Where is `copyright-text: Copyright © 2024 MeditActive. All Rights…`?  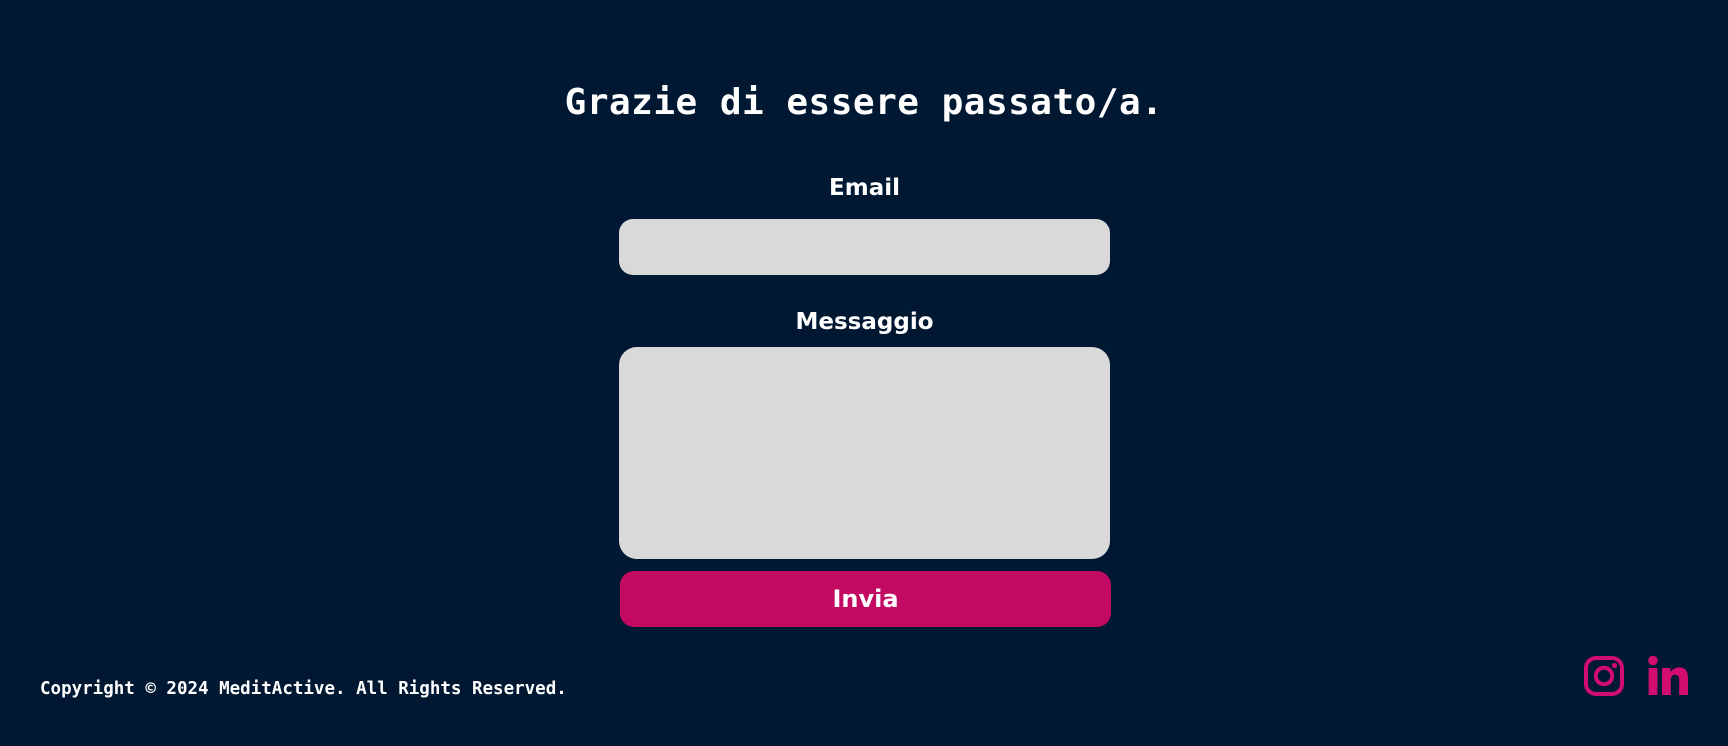 copyright-text: Copyright © 2024 MeditActive. All Rights… is located at coordinates (303, 689).